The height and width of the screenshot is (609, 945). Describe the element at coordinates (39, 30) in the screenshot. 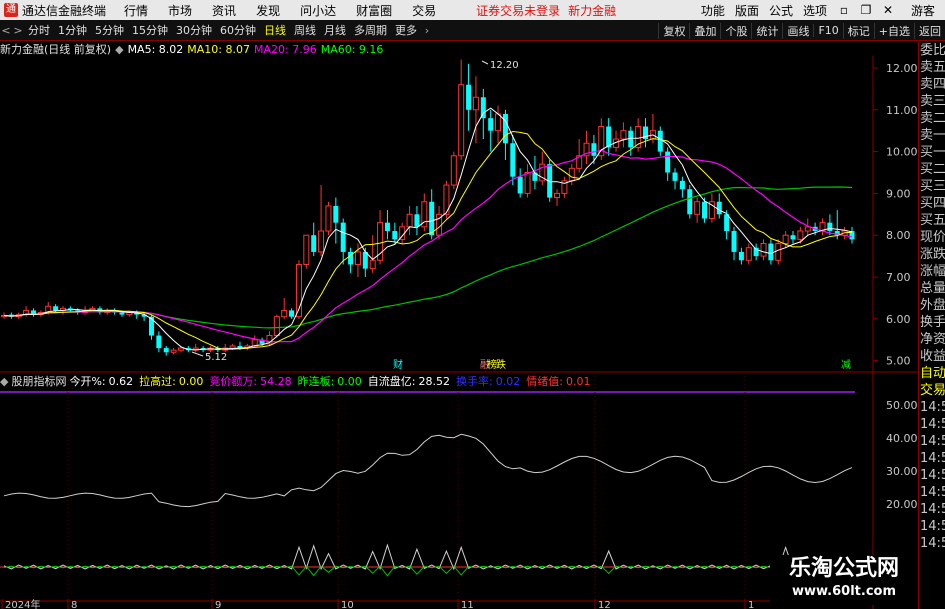

I see `tab-period-intraday: 分时` at that location.